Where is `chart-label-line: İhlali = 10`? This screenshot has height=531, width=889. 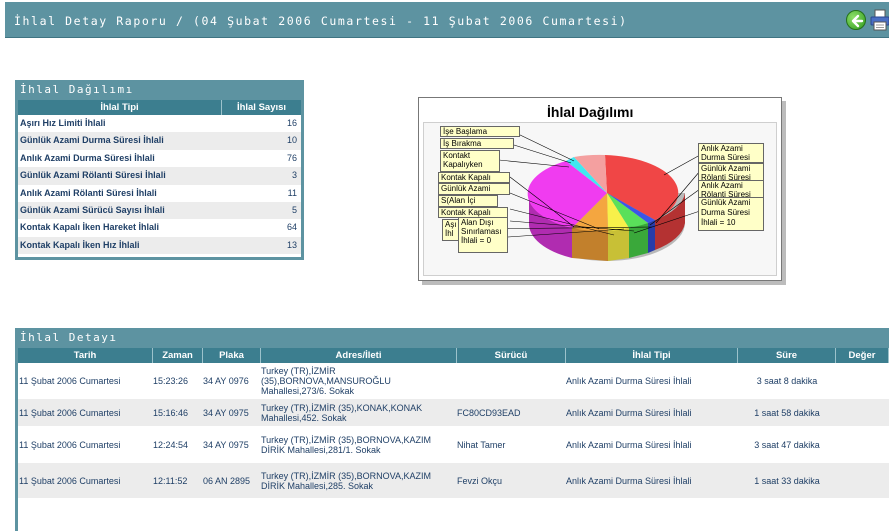 chart-label-line: İhlali = 10 is located at coordinates (718, 222).